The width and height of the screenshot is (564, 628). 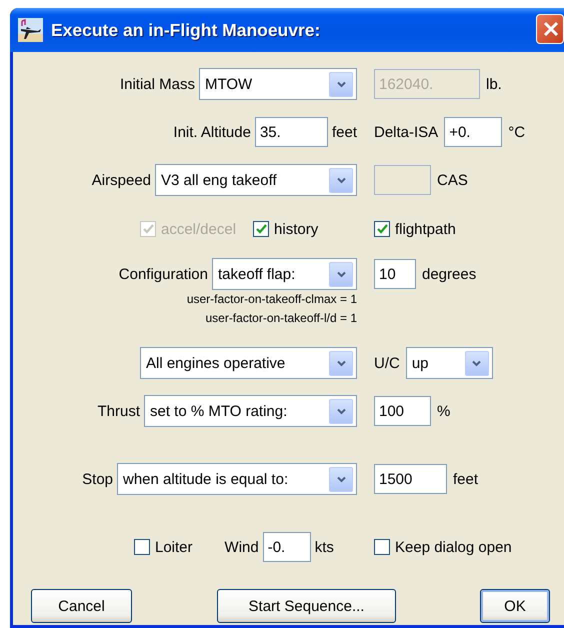 I want to click on window-title: Execute an in-Flight Manoeuvre:, so click(x=185, y=30).